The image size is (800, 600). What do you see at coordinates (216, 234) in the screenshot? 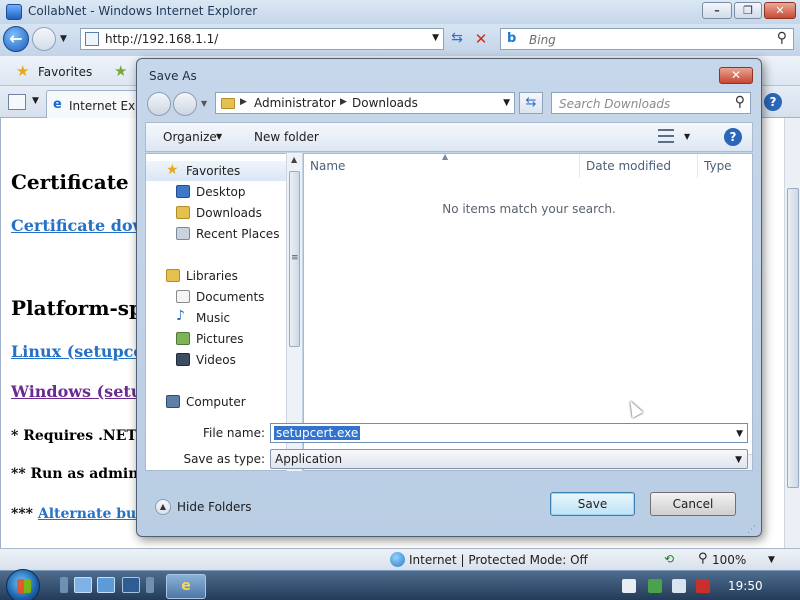
I see `nav-item-recent-places: Recent Places` at bounding box center [216, 234].